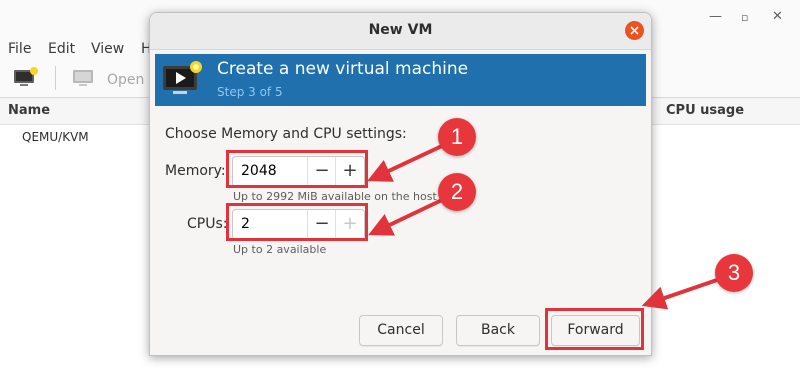 The width and height of the screenshot is (800, 368). What do you see at coordinates (457, 192) in the screenshot?
I see `annotation-badge-2: 2` at bounding box center [457, 192].